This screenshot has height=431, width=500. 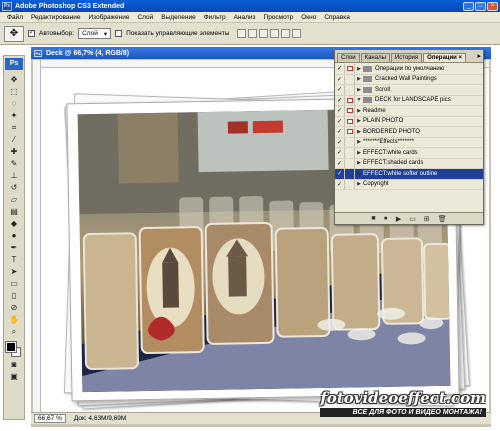 What do you see at coordinates (409, 142) in the screenshot?
I see `action-row: ✓ ▶ *******Effects*******` at bounding box center [409, 142].